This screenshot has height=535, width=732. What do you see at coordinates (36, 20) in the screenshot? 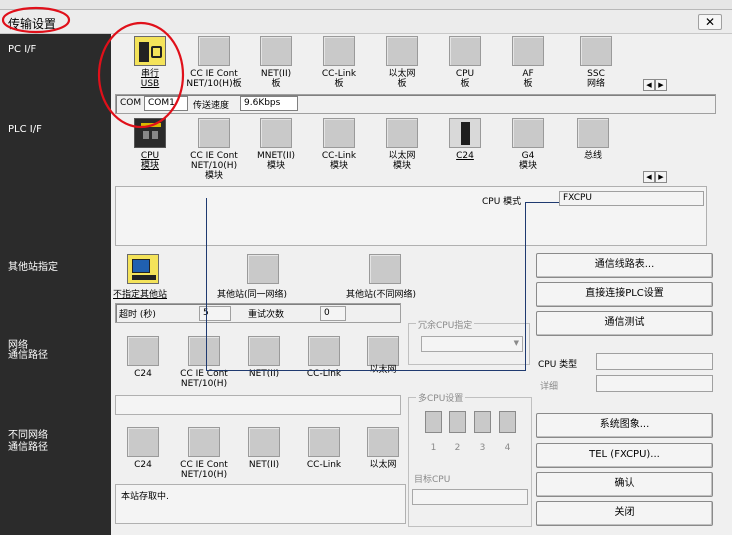
I see `annotation-circle-title` at bounding box center [36, 20].